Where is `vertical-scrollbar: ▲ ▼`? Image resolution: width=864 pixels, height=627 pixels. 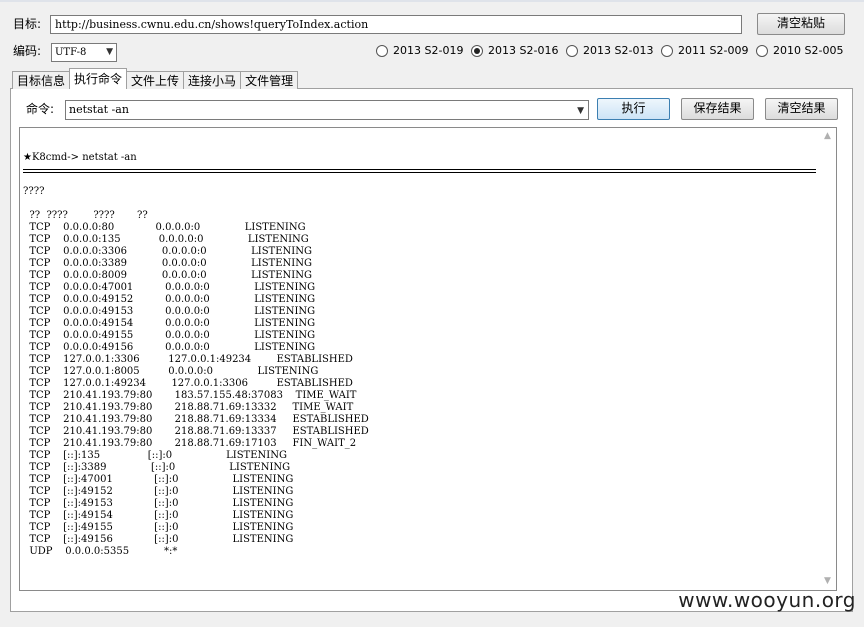 vertical-scrollbar: ▲ ▼ is located at coordinates (827, 359).